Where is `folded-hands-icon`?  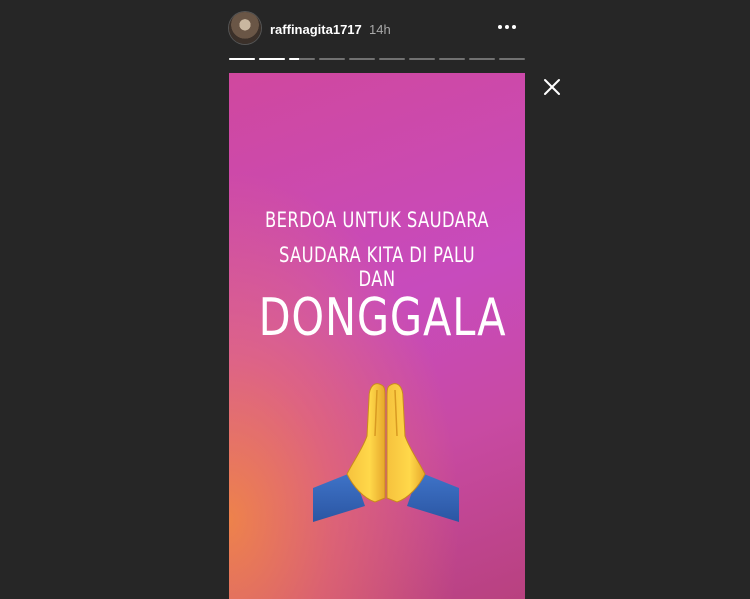
folded-hands-icon is located at coordinates (386, 452).